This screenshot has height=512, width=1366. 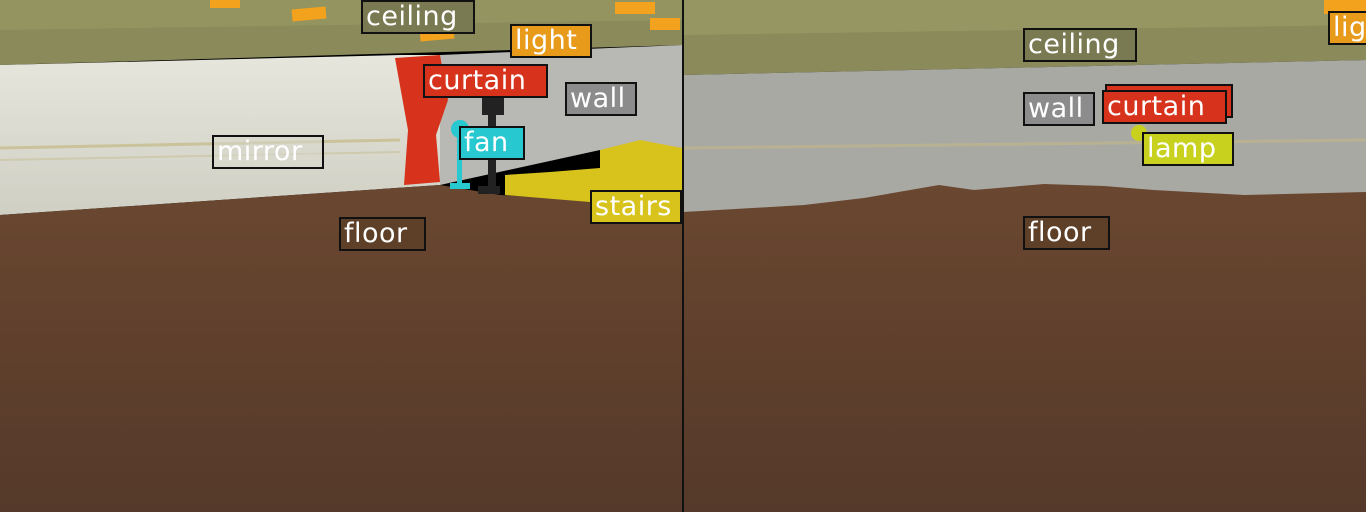 What do you see at coordinates (636, 207) in the screenshot?
I see `label-stairs: stairs` at bounding box center [636, 207].